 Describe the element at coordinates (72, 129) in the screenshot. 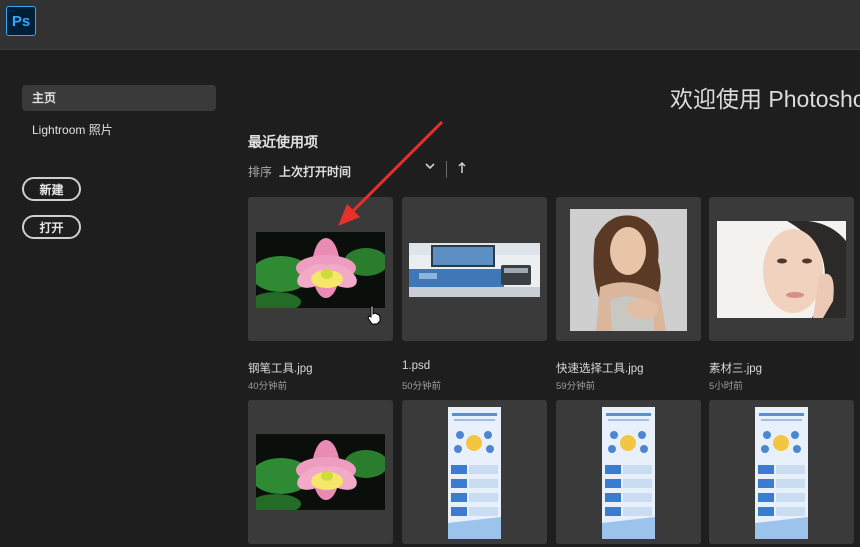

I see `sidebar-item-lightroom: Lightroom 照片` at that location.